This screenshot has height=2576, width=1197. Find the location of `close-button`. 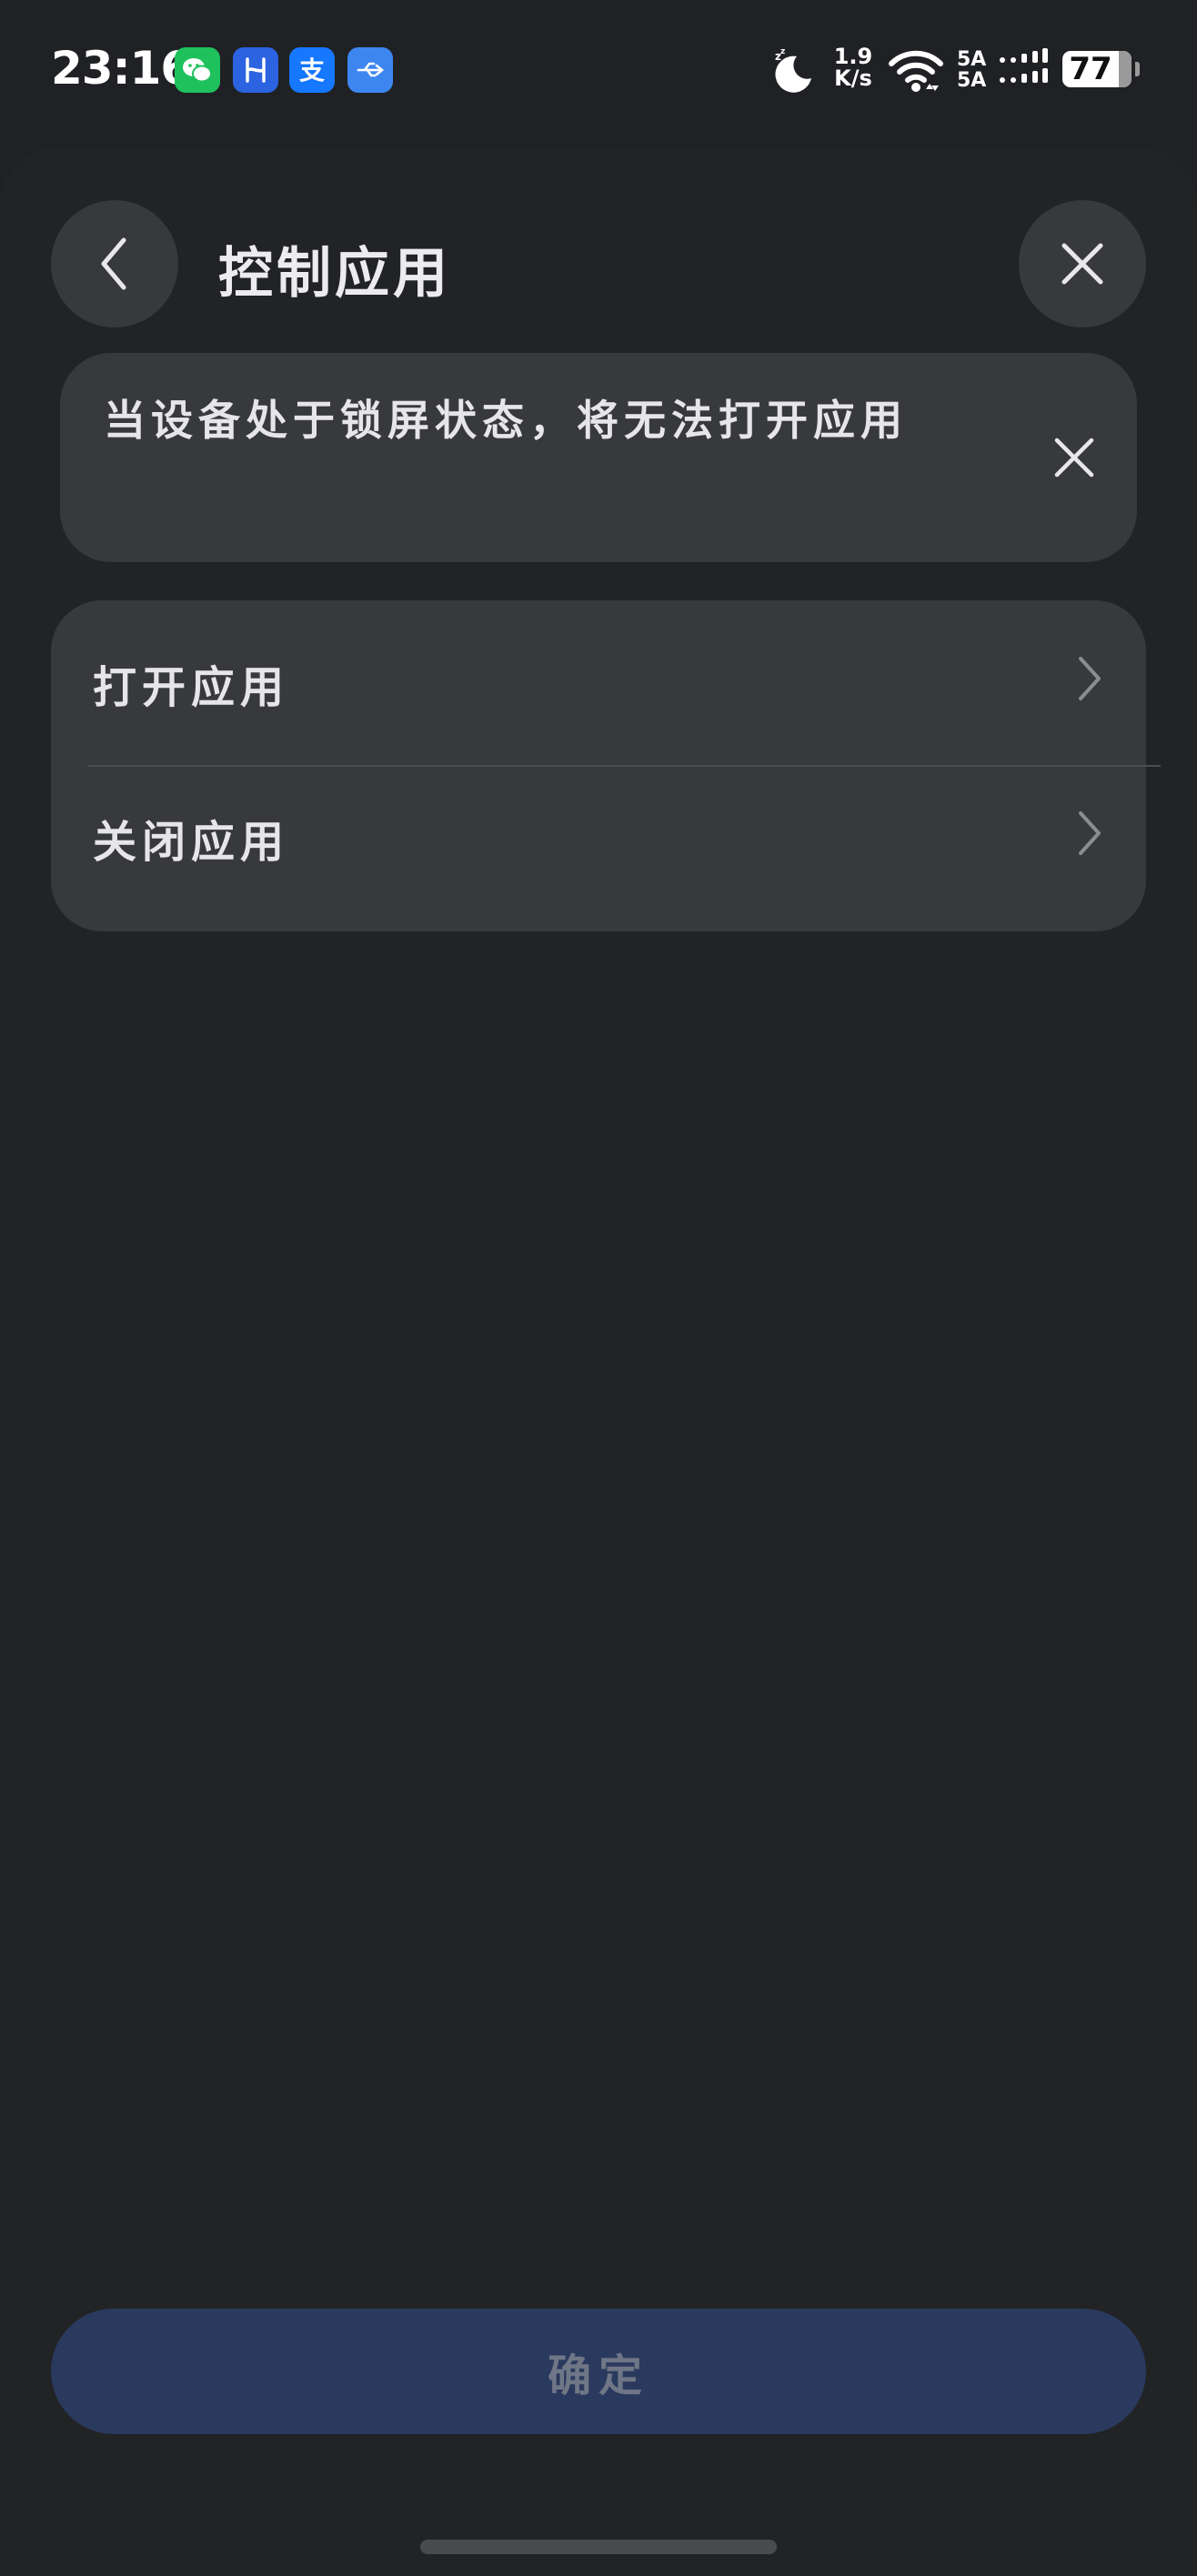

close-button is located at coordinates (1082, 263).